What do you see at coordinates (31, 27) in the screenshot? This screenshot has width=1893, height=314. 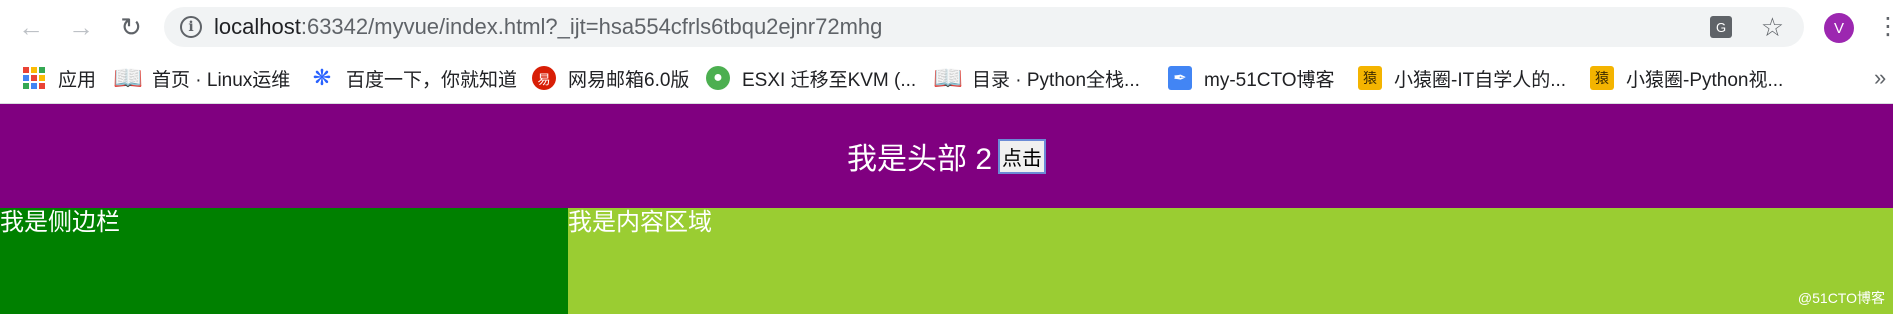 I see `back-arrow-icon: ←` at bounding box center [31, 27].